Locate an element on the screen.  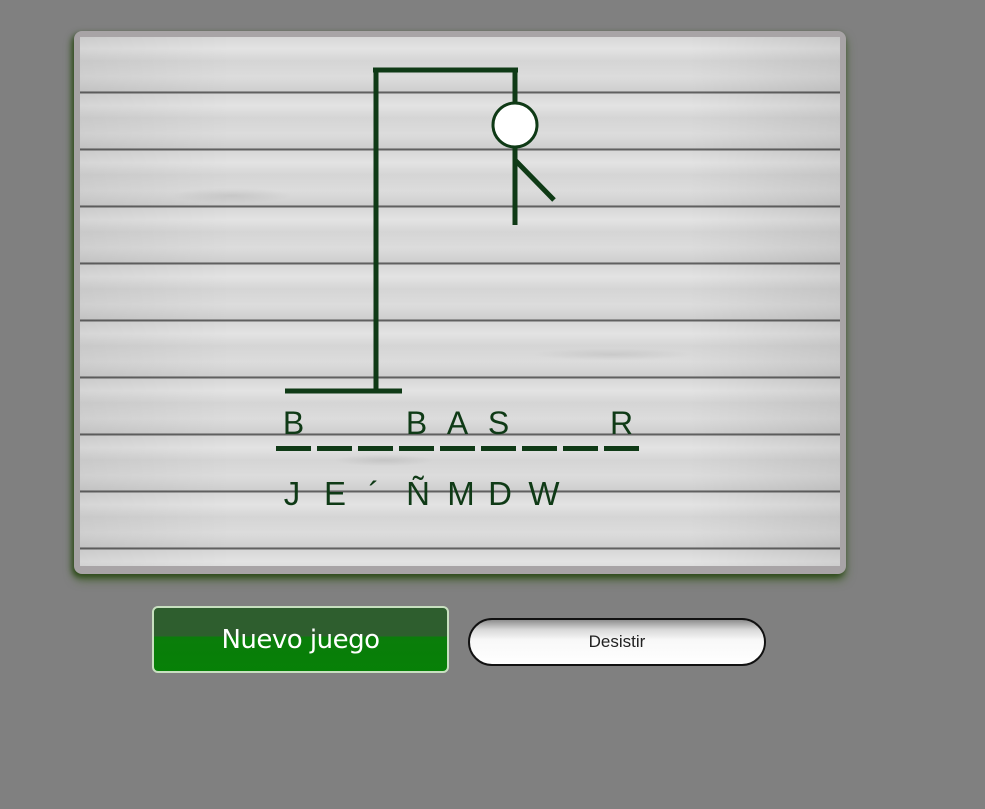
letter-slot: A is located at coordinates (457, 423).